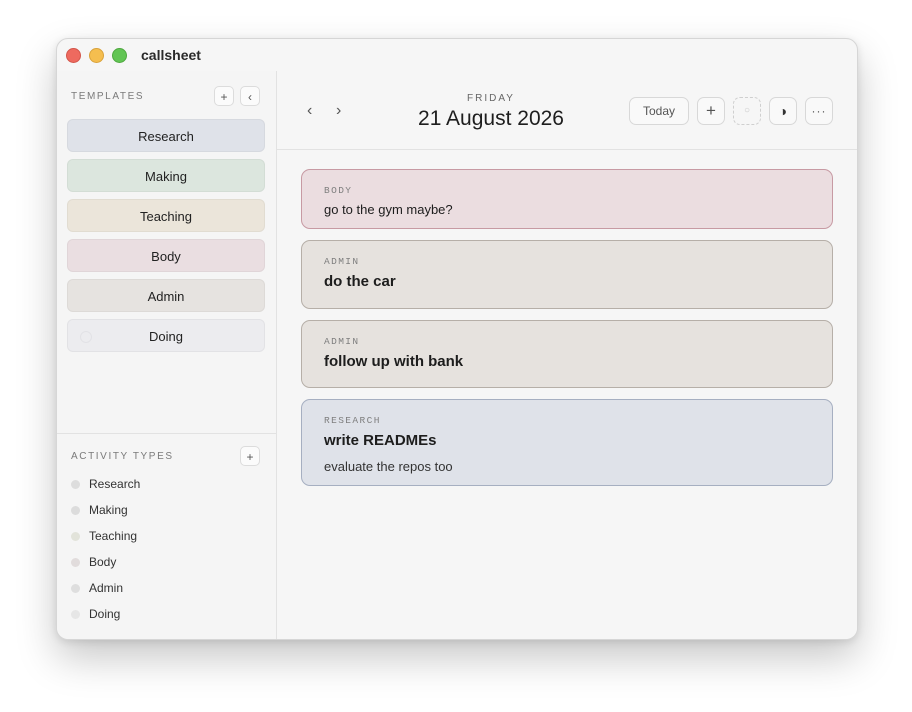  What do you see at coordinates (103, 562) in the screenshot?
I see `activity-label: Body` at bounding box center [103, 562].